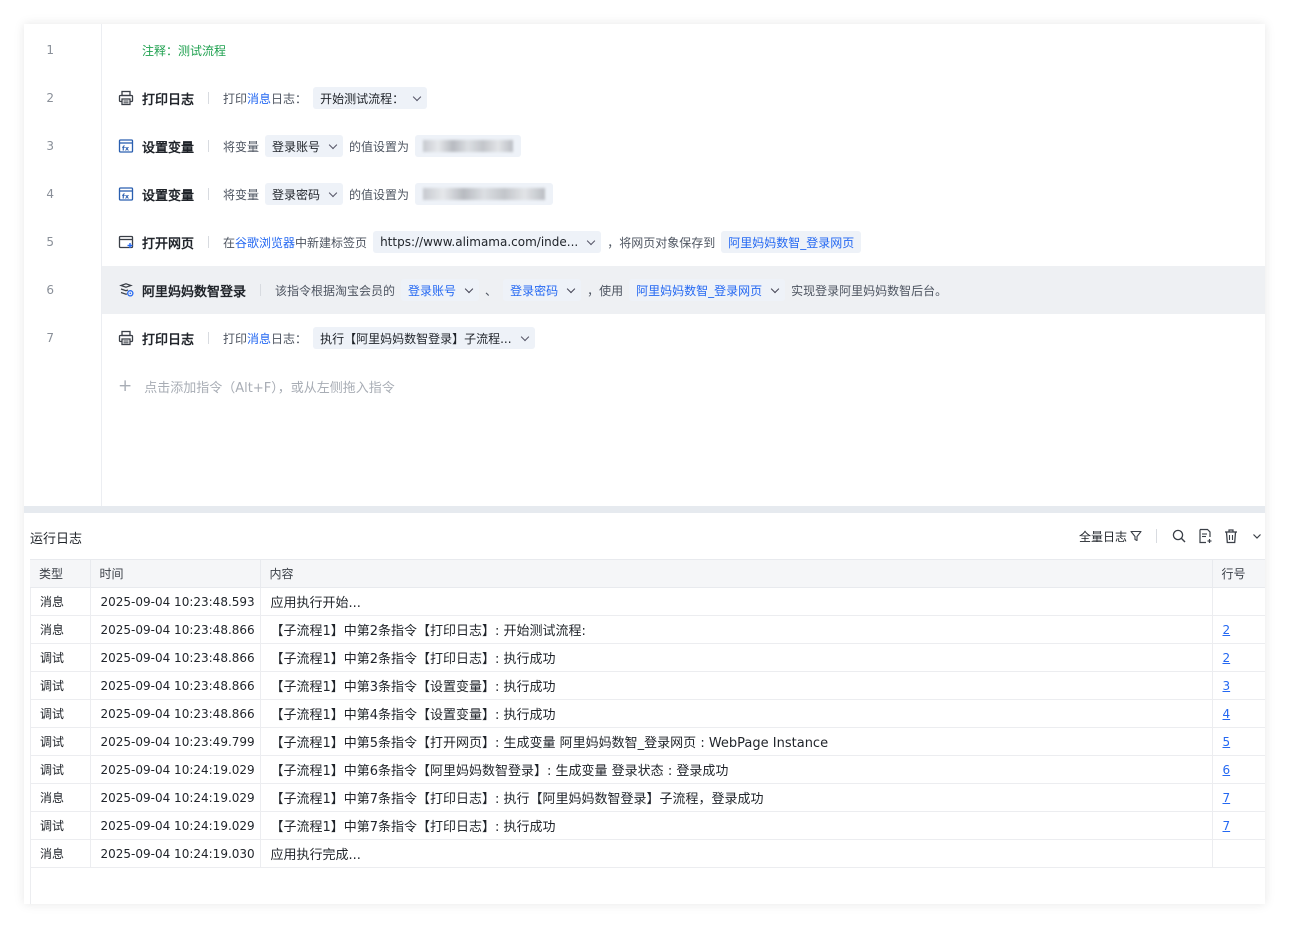 The image size is (1289, 928). I want to click on column-header-time: 时间, so click(175, 573).